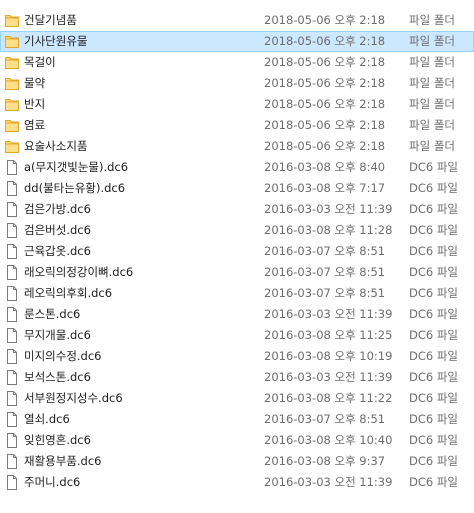 The height and width of the screenshot is (513, 474). What do you see at coordinates (328, 440) in the screenshot?
I see `file-date-modified: 2016-03-08 오후 10:40` at bounding box center [328, 440].